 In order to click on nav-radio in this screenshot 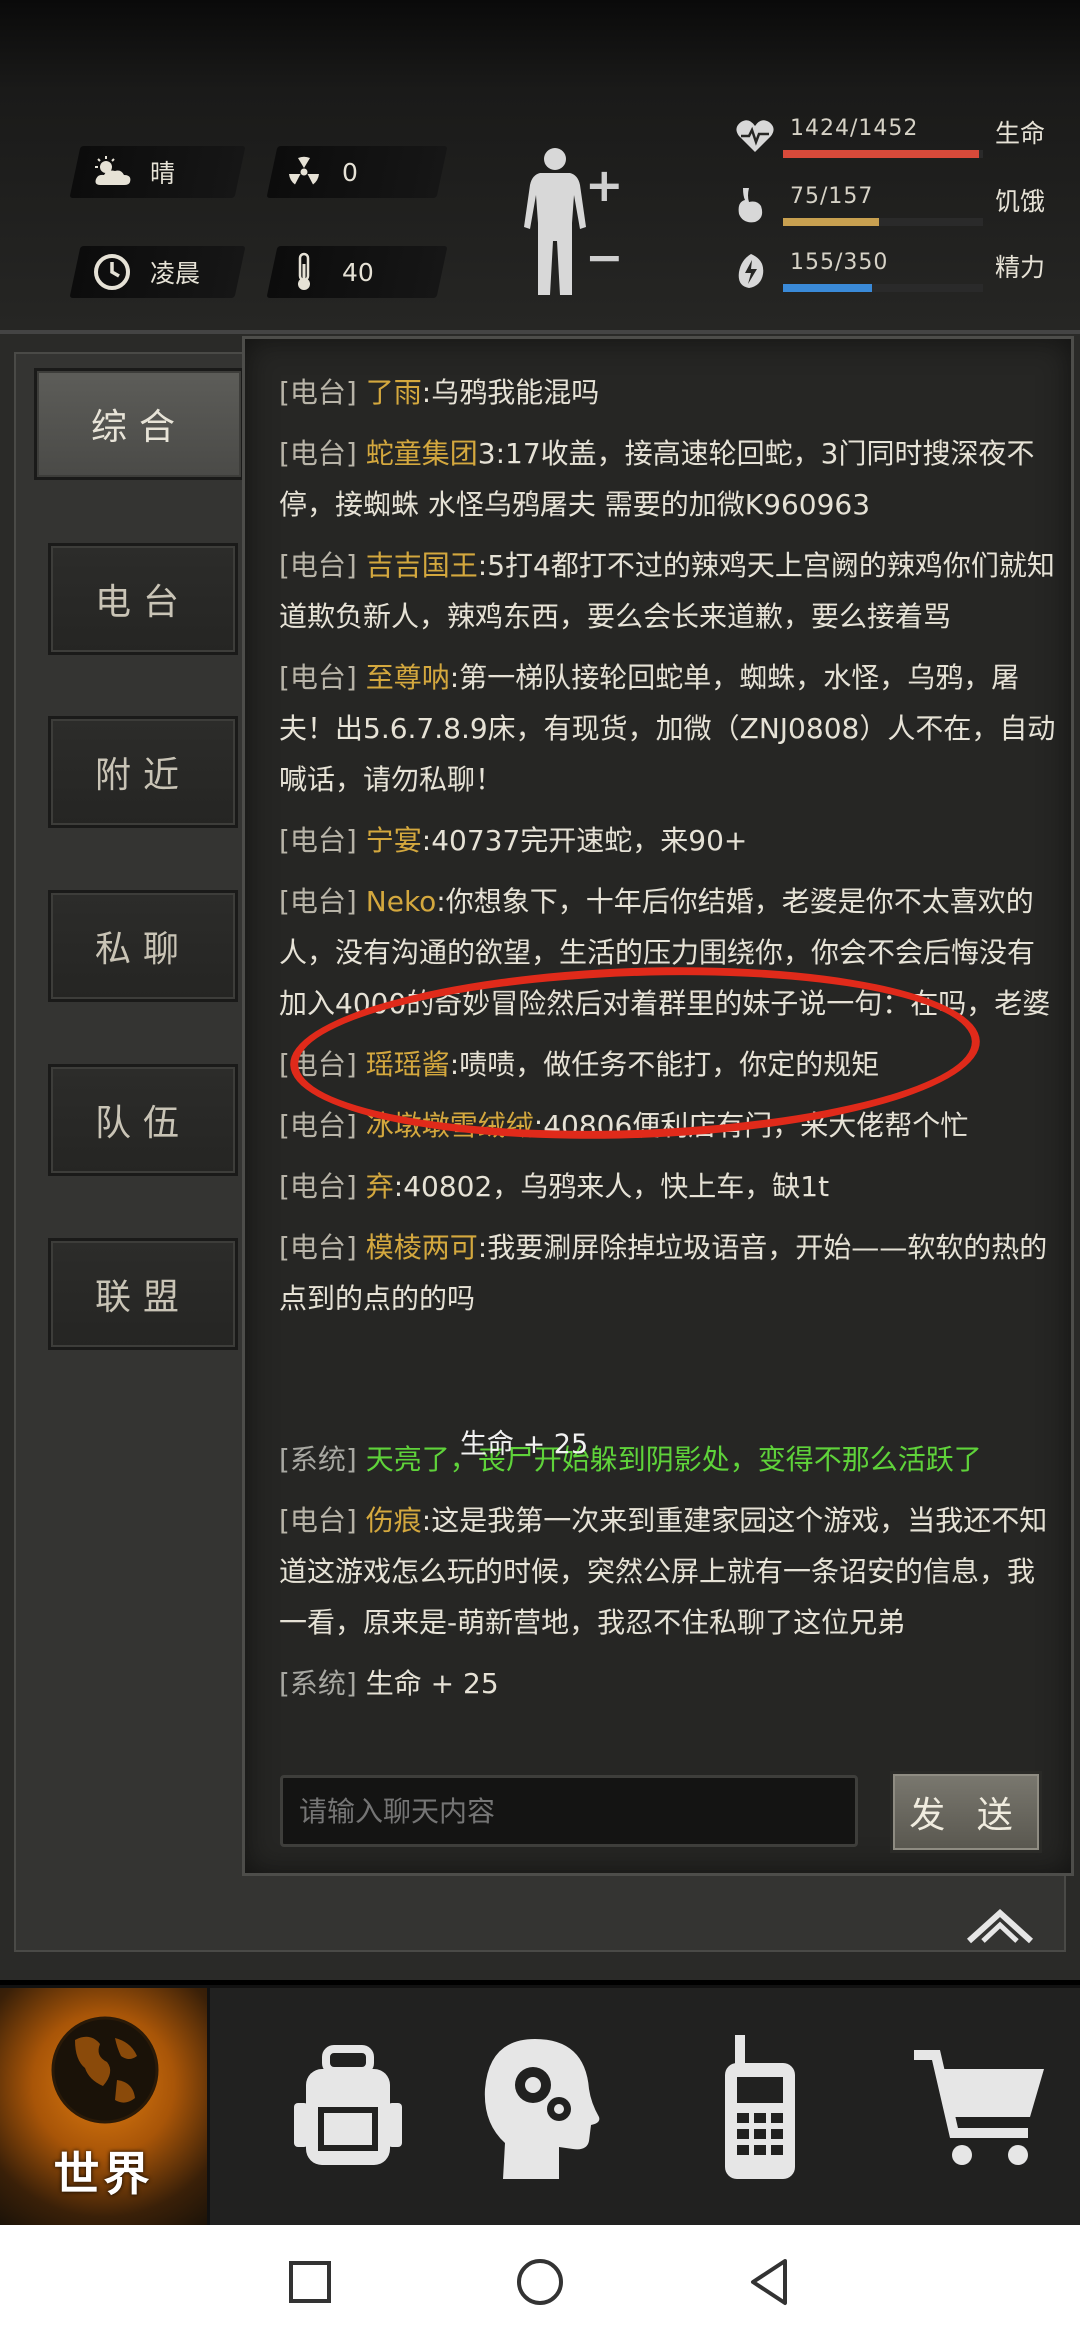, I will do `click(760, 2108)`.